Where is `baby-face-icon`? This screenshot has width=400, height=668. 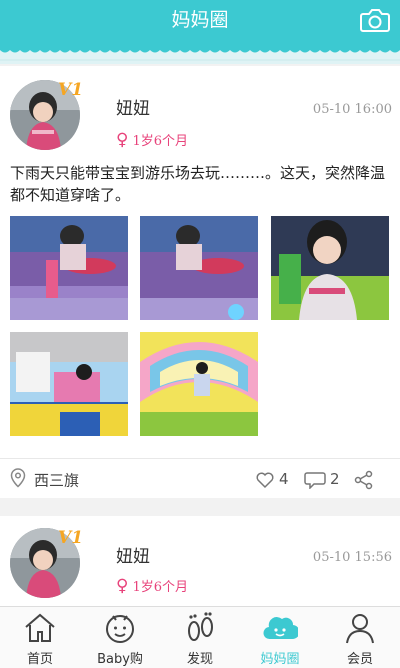 baby-face-icon is located at coordinates (120, 629).